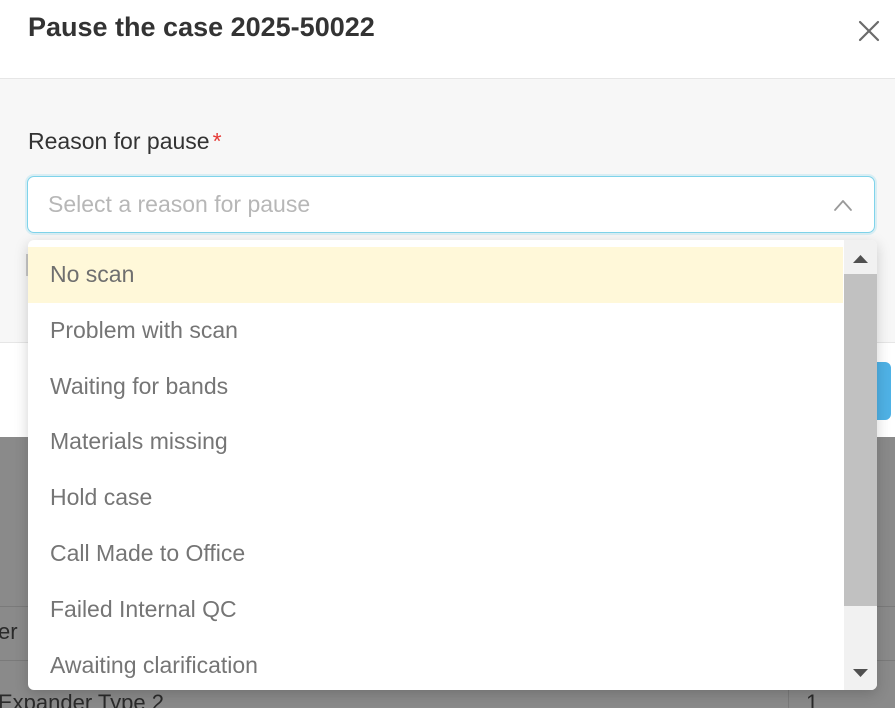 The height and width of the screenshot is (708, 895). I want to click on required-asterisk: *, so click(217, 141).